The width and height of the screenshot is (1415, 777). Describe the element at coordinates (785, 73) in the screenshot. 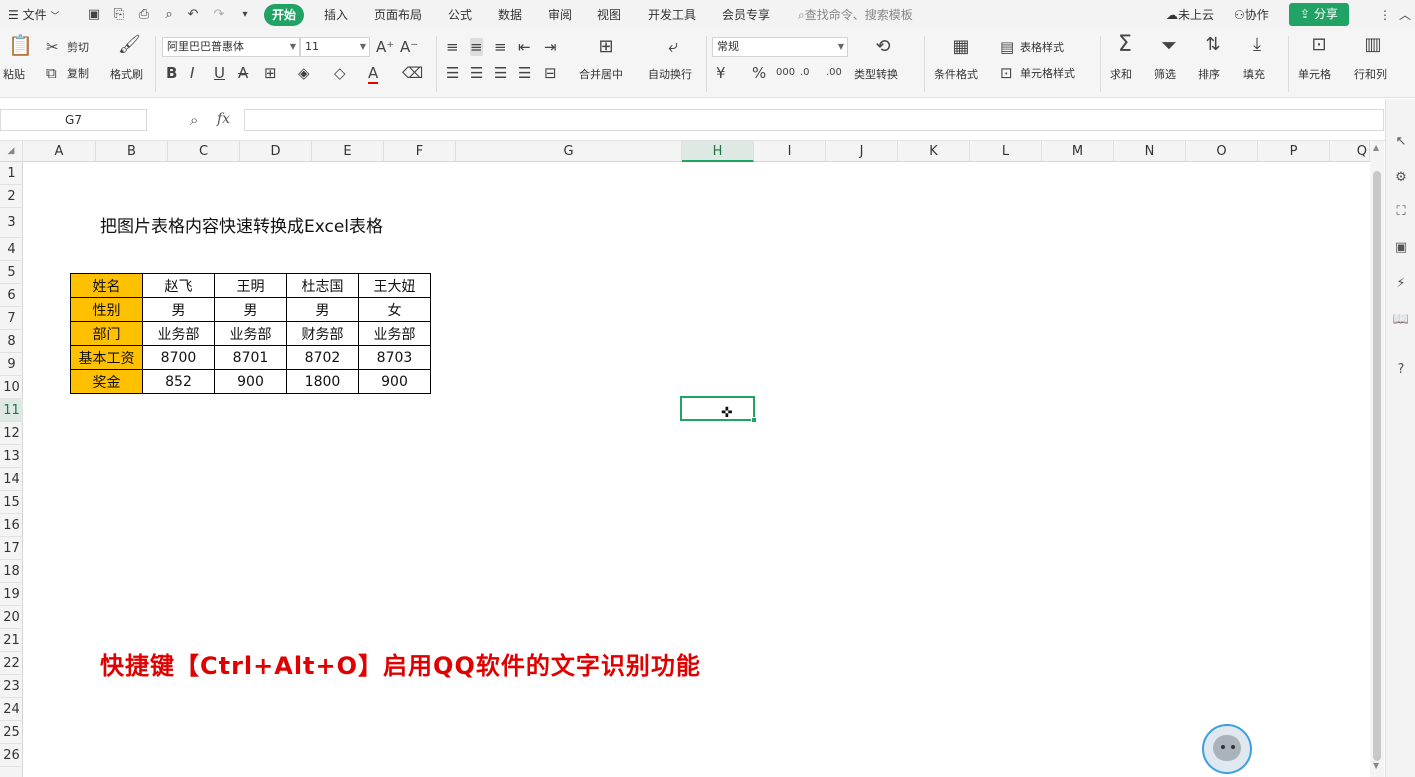

I see `thousands-icon: 000` at that location.